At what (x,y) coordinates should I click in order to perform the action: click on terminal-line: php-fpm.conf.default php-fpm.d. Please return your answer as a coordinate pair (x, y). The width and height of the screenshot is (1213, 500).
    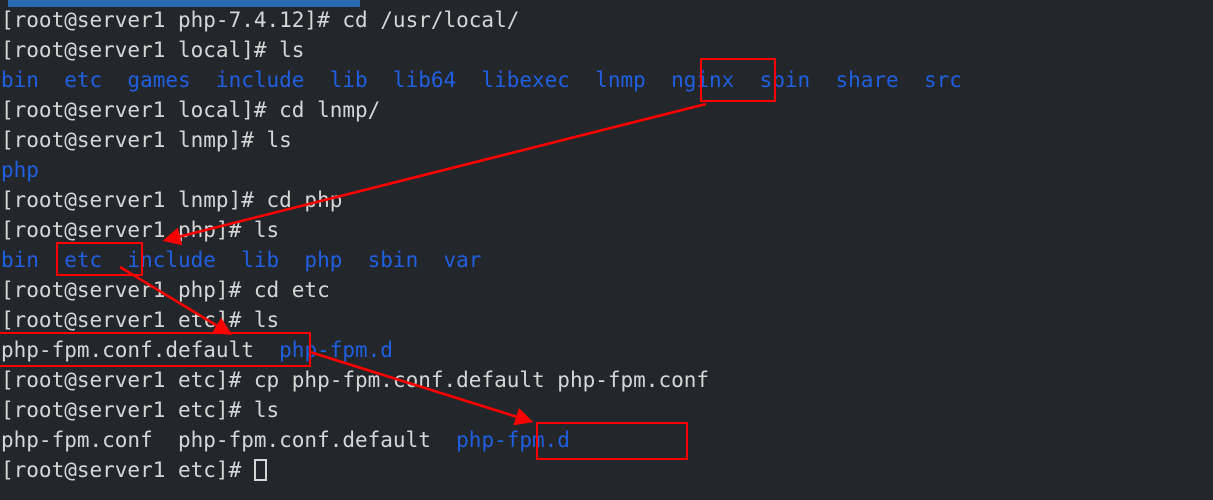
    Looking at the image, I should click on (606, 350).